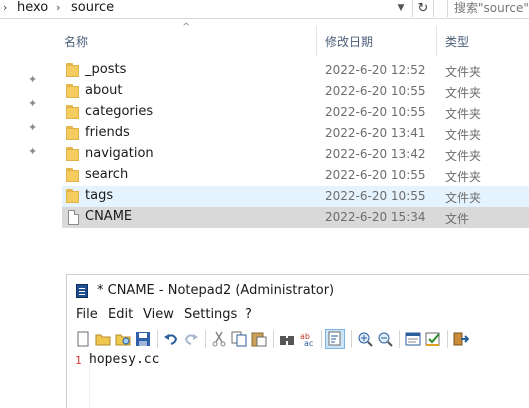 The image size is (529, 408). I want to click on column-header-name: 名称, so click(76, 41).